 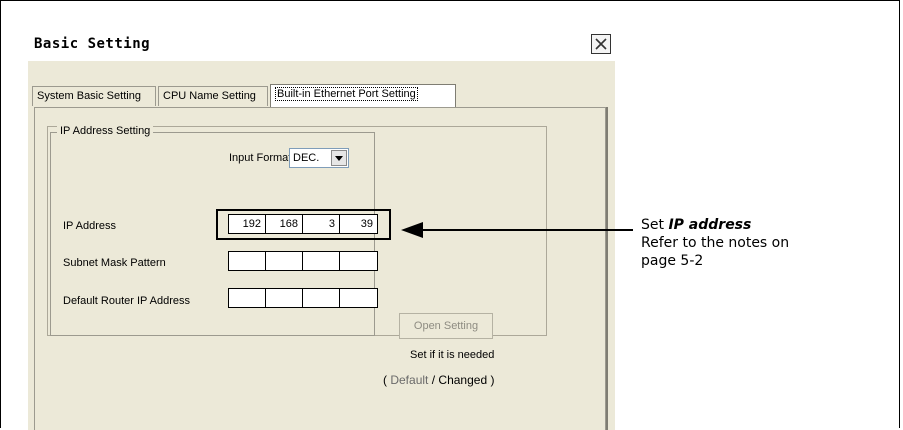 What do you see at coordinates (710, 225) in the screenshot?
I see `callout-emphasis: IP address` at bounding box center [710, 225].